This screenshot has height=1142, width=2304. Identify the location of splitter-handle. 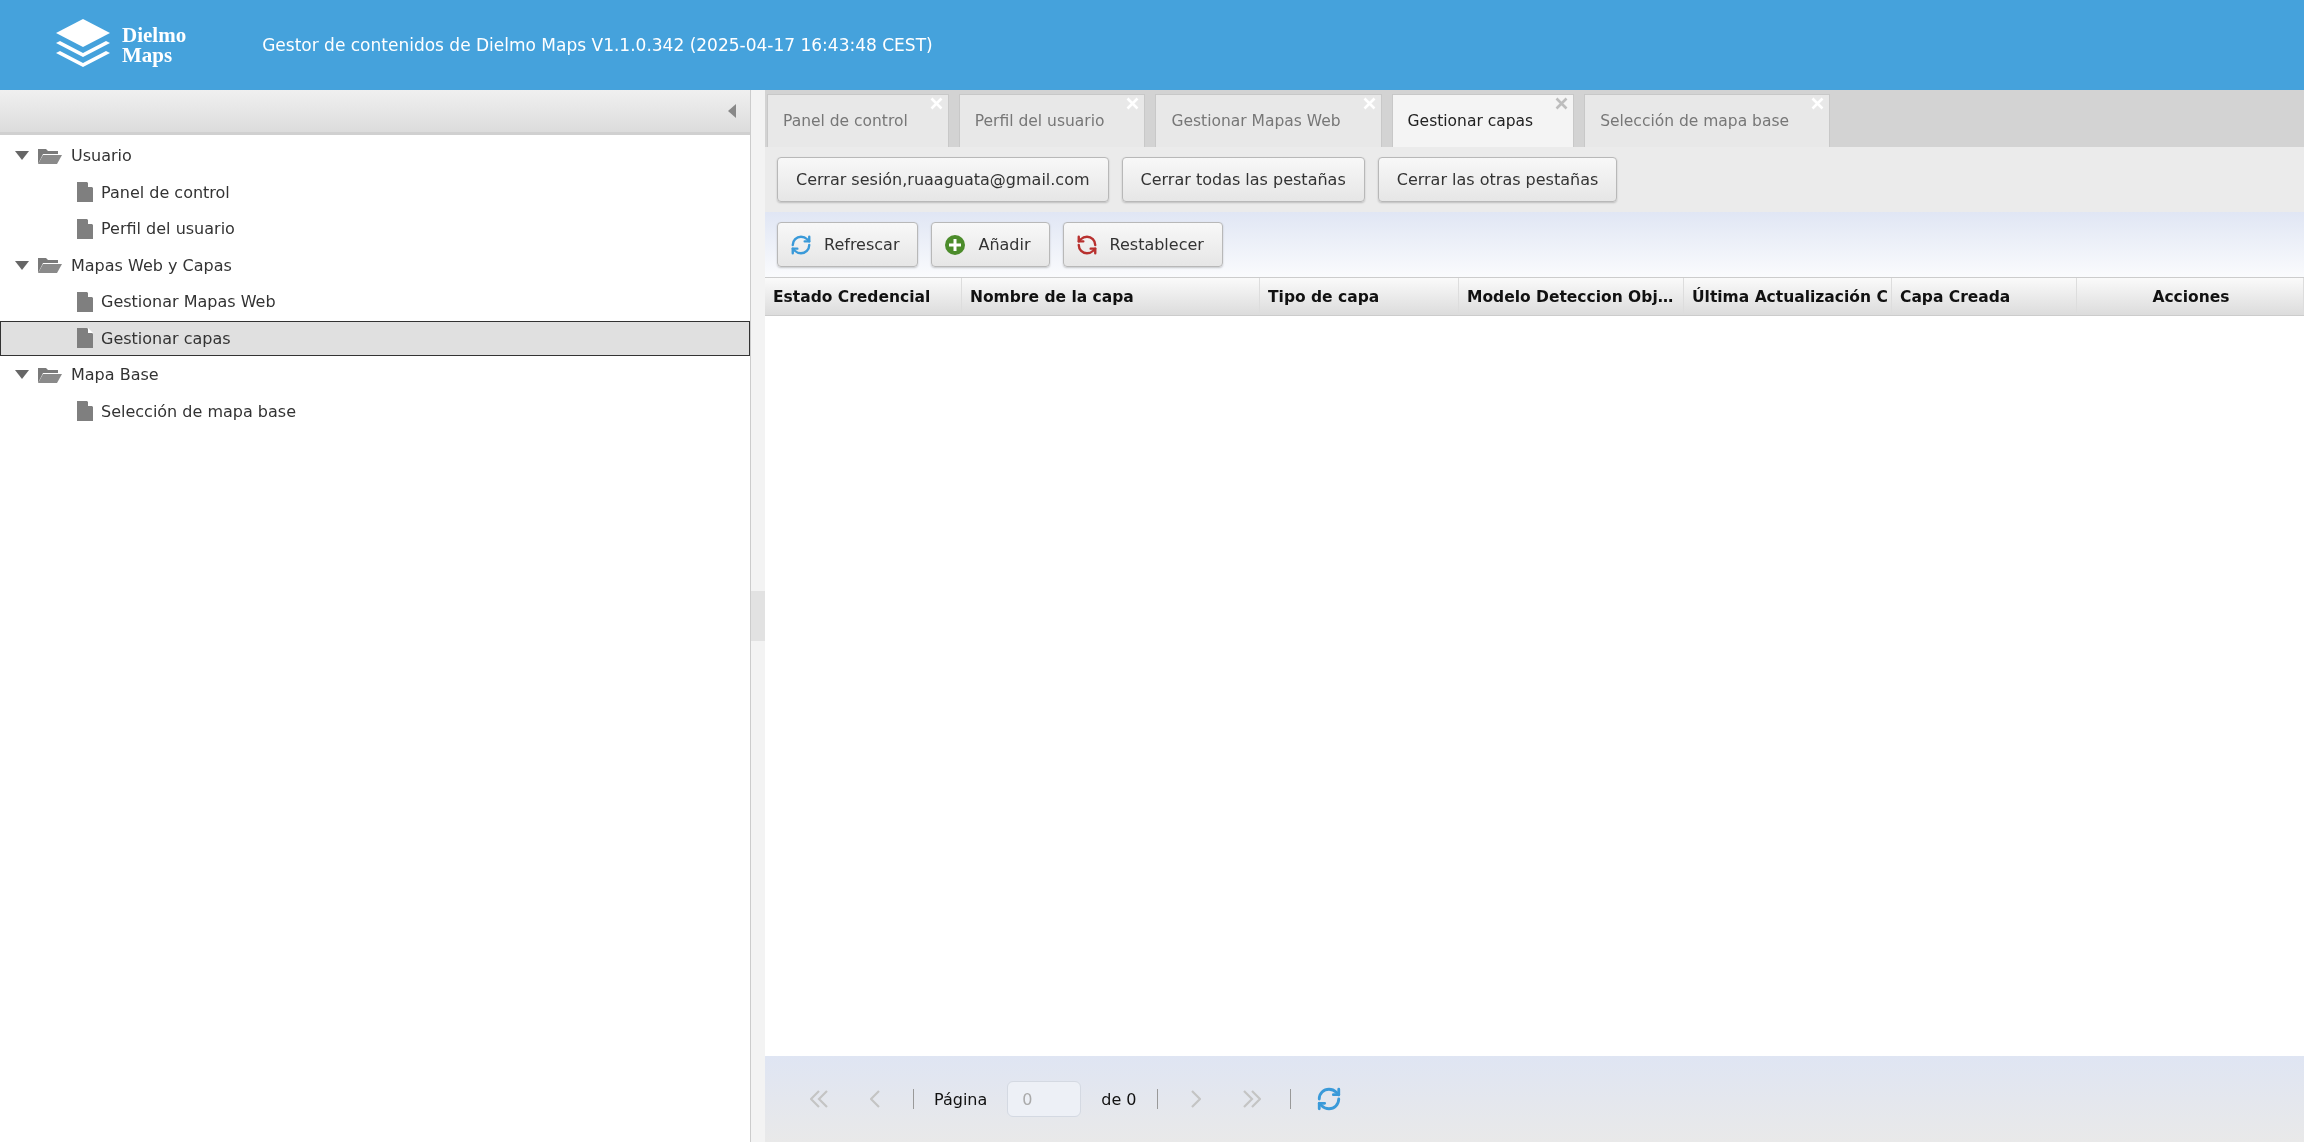
(758, 616).